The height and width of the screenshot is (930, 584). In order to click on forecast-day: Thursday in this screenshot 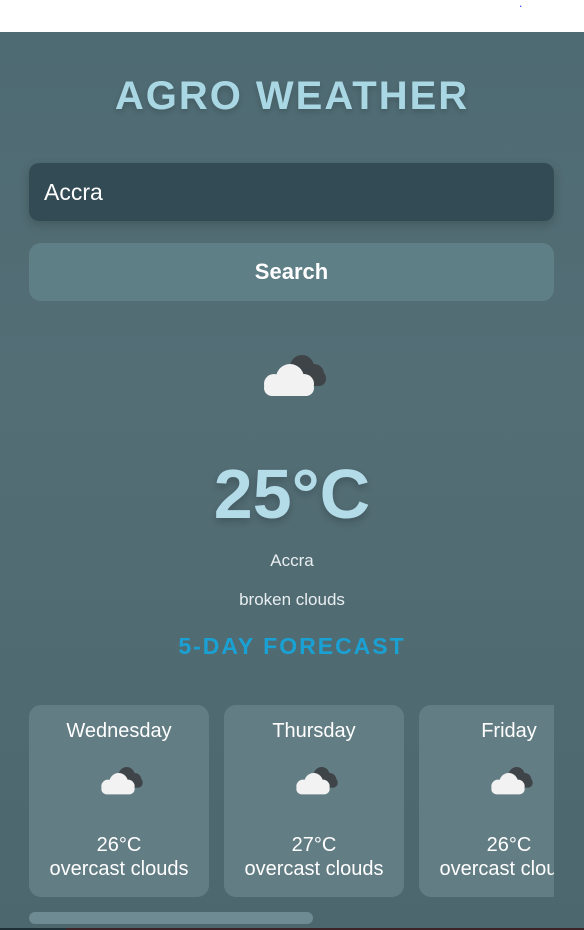, I will do `click(314, 731)`.